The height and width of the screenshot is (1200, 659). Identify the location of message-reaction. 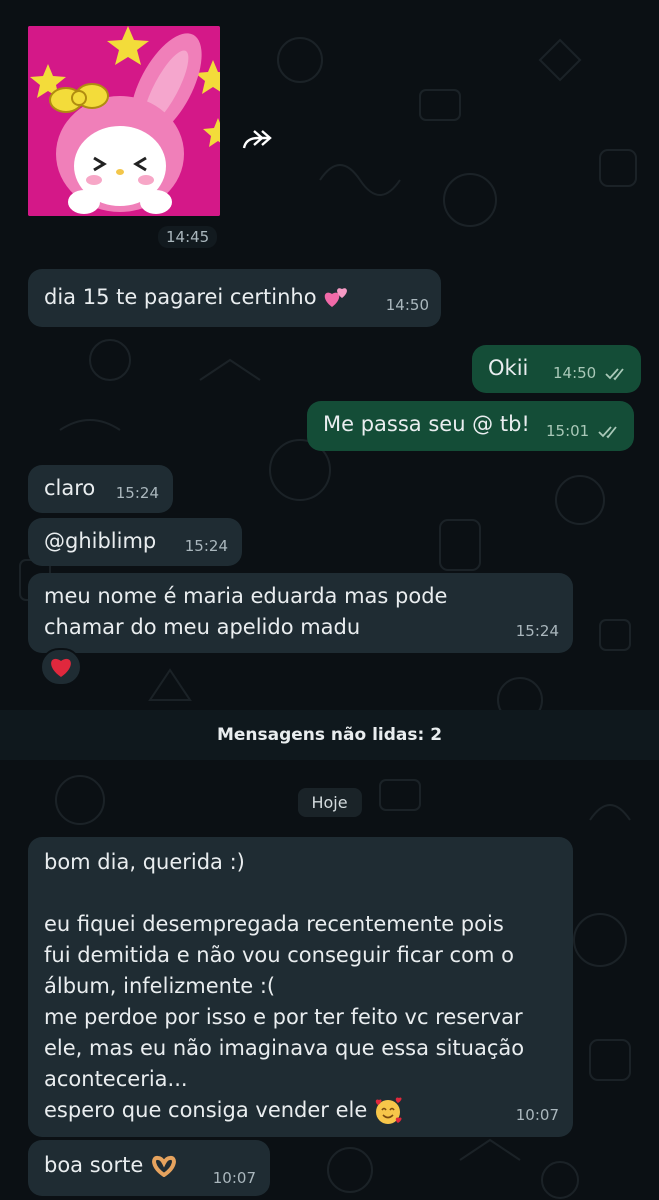
(61, 667).